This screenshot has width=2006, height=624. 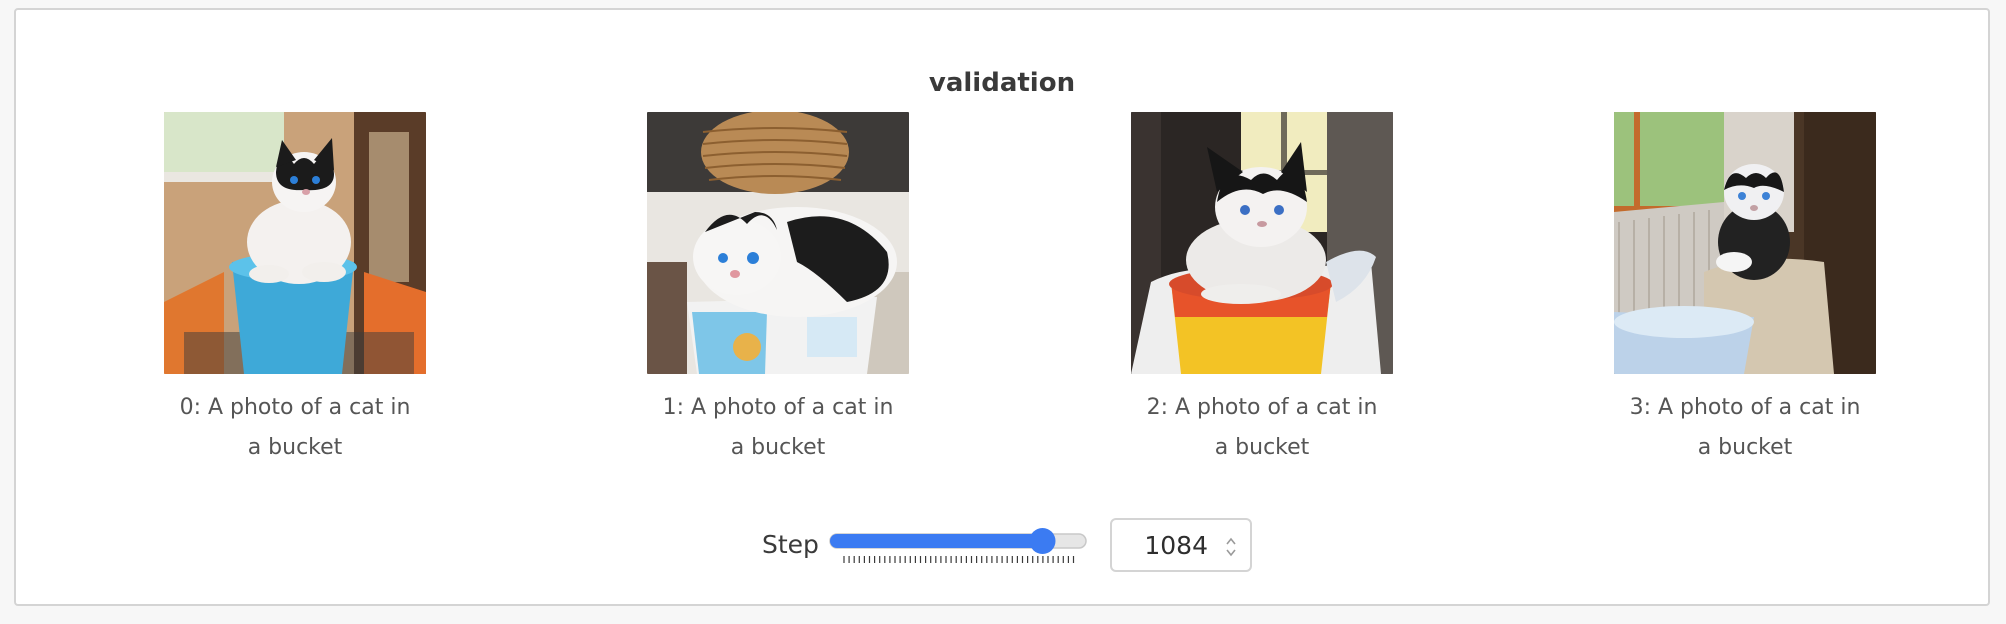 I want to click on slider-fill, so click(x=936, y=541).